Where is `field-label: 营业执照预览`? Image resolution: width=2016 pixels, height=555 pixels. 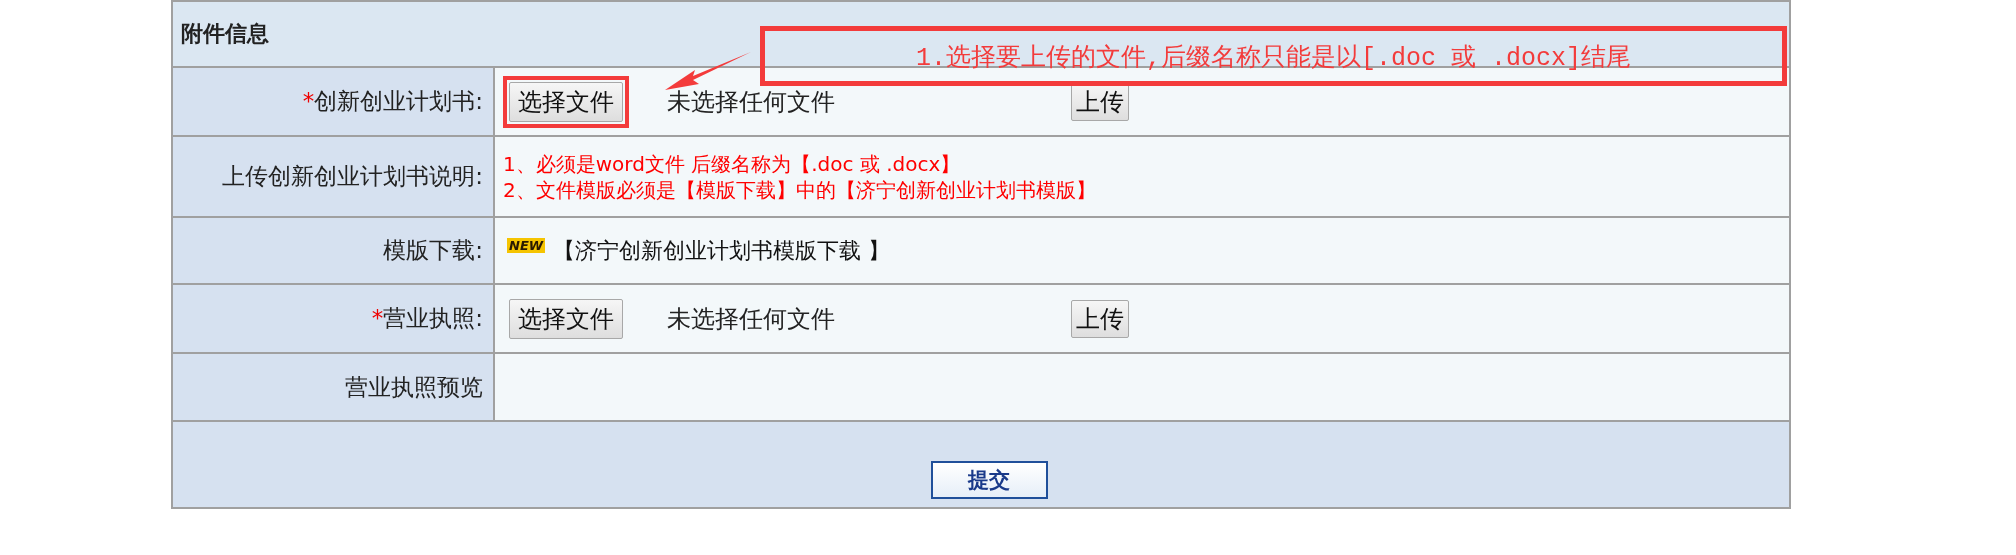
field-label: 营业执照预览 is located at coordinates (414, 387).